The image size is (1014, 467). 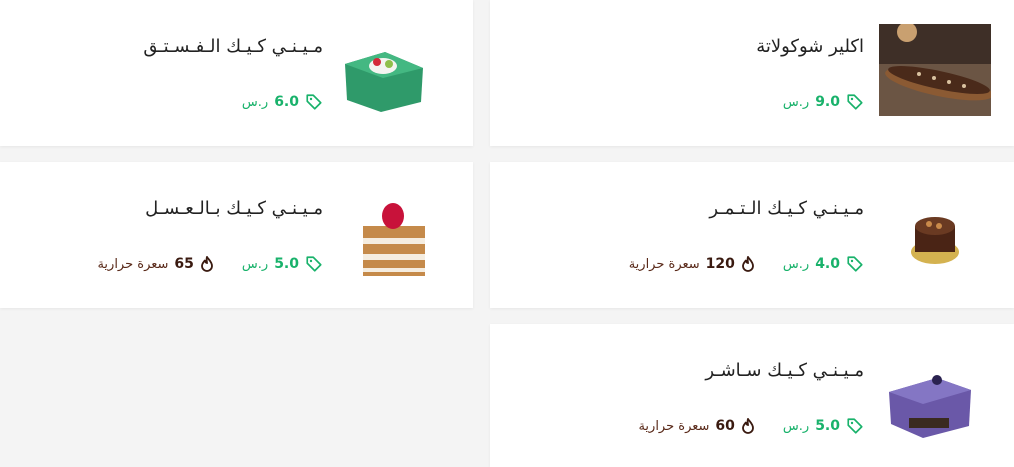 I want to click on calories-value: 65, so click(x=184, y=264).